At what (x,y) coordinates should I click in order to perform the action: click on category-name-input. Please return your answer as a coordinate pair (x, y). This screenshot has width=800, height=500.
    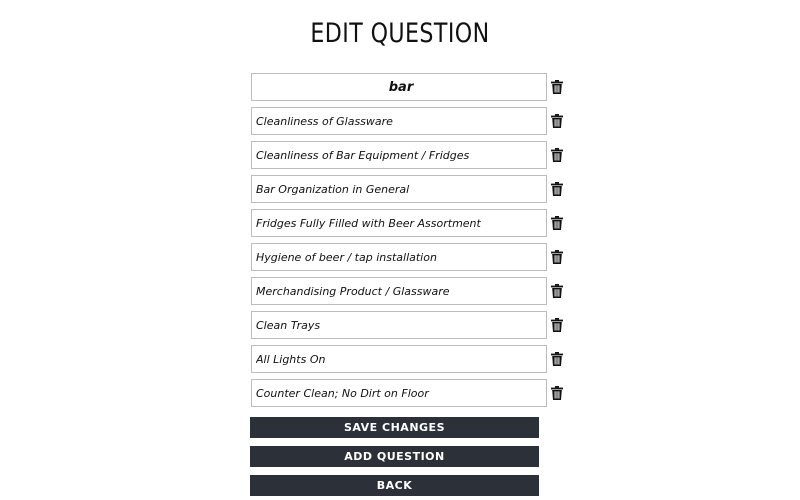
    Looking at the image, I should click on (399, 87).